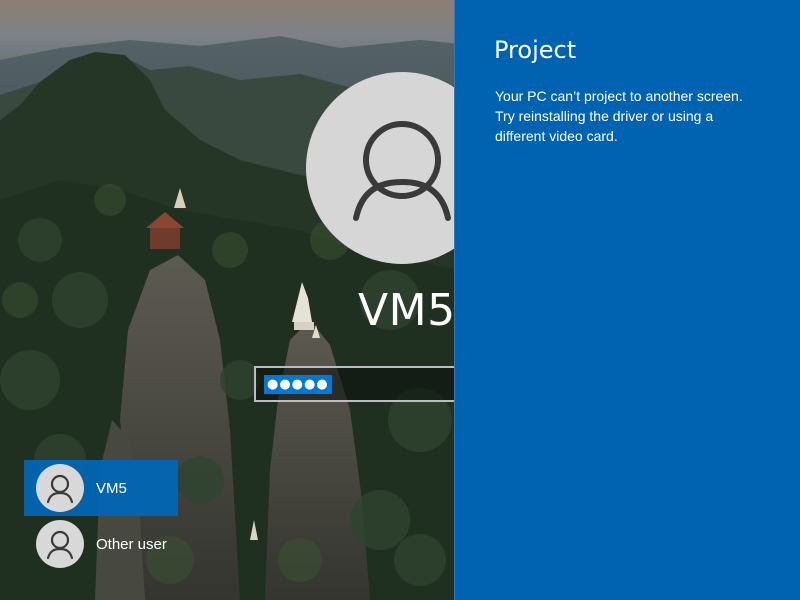  What do you see at coordinates (407, 310) in the screenshot?
I see `current-username: VM5` at bounding box center [407, 310].